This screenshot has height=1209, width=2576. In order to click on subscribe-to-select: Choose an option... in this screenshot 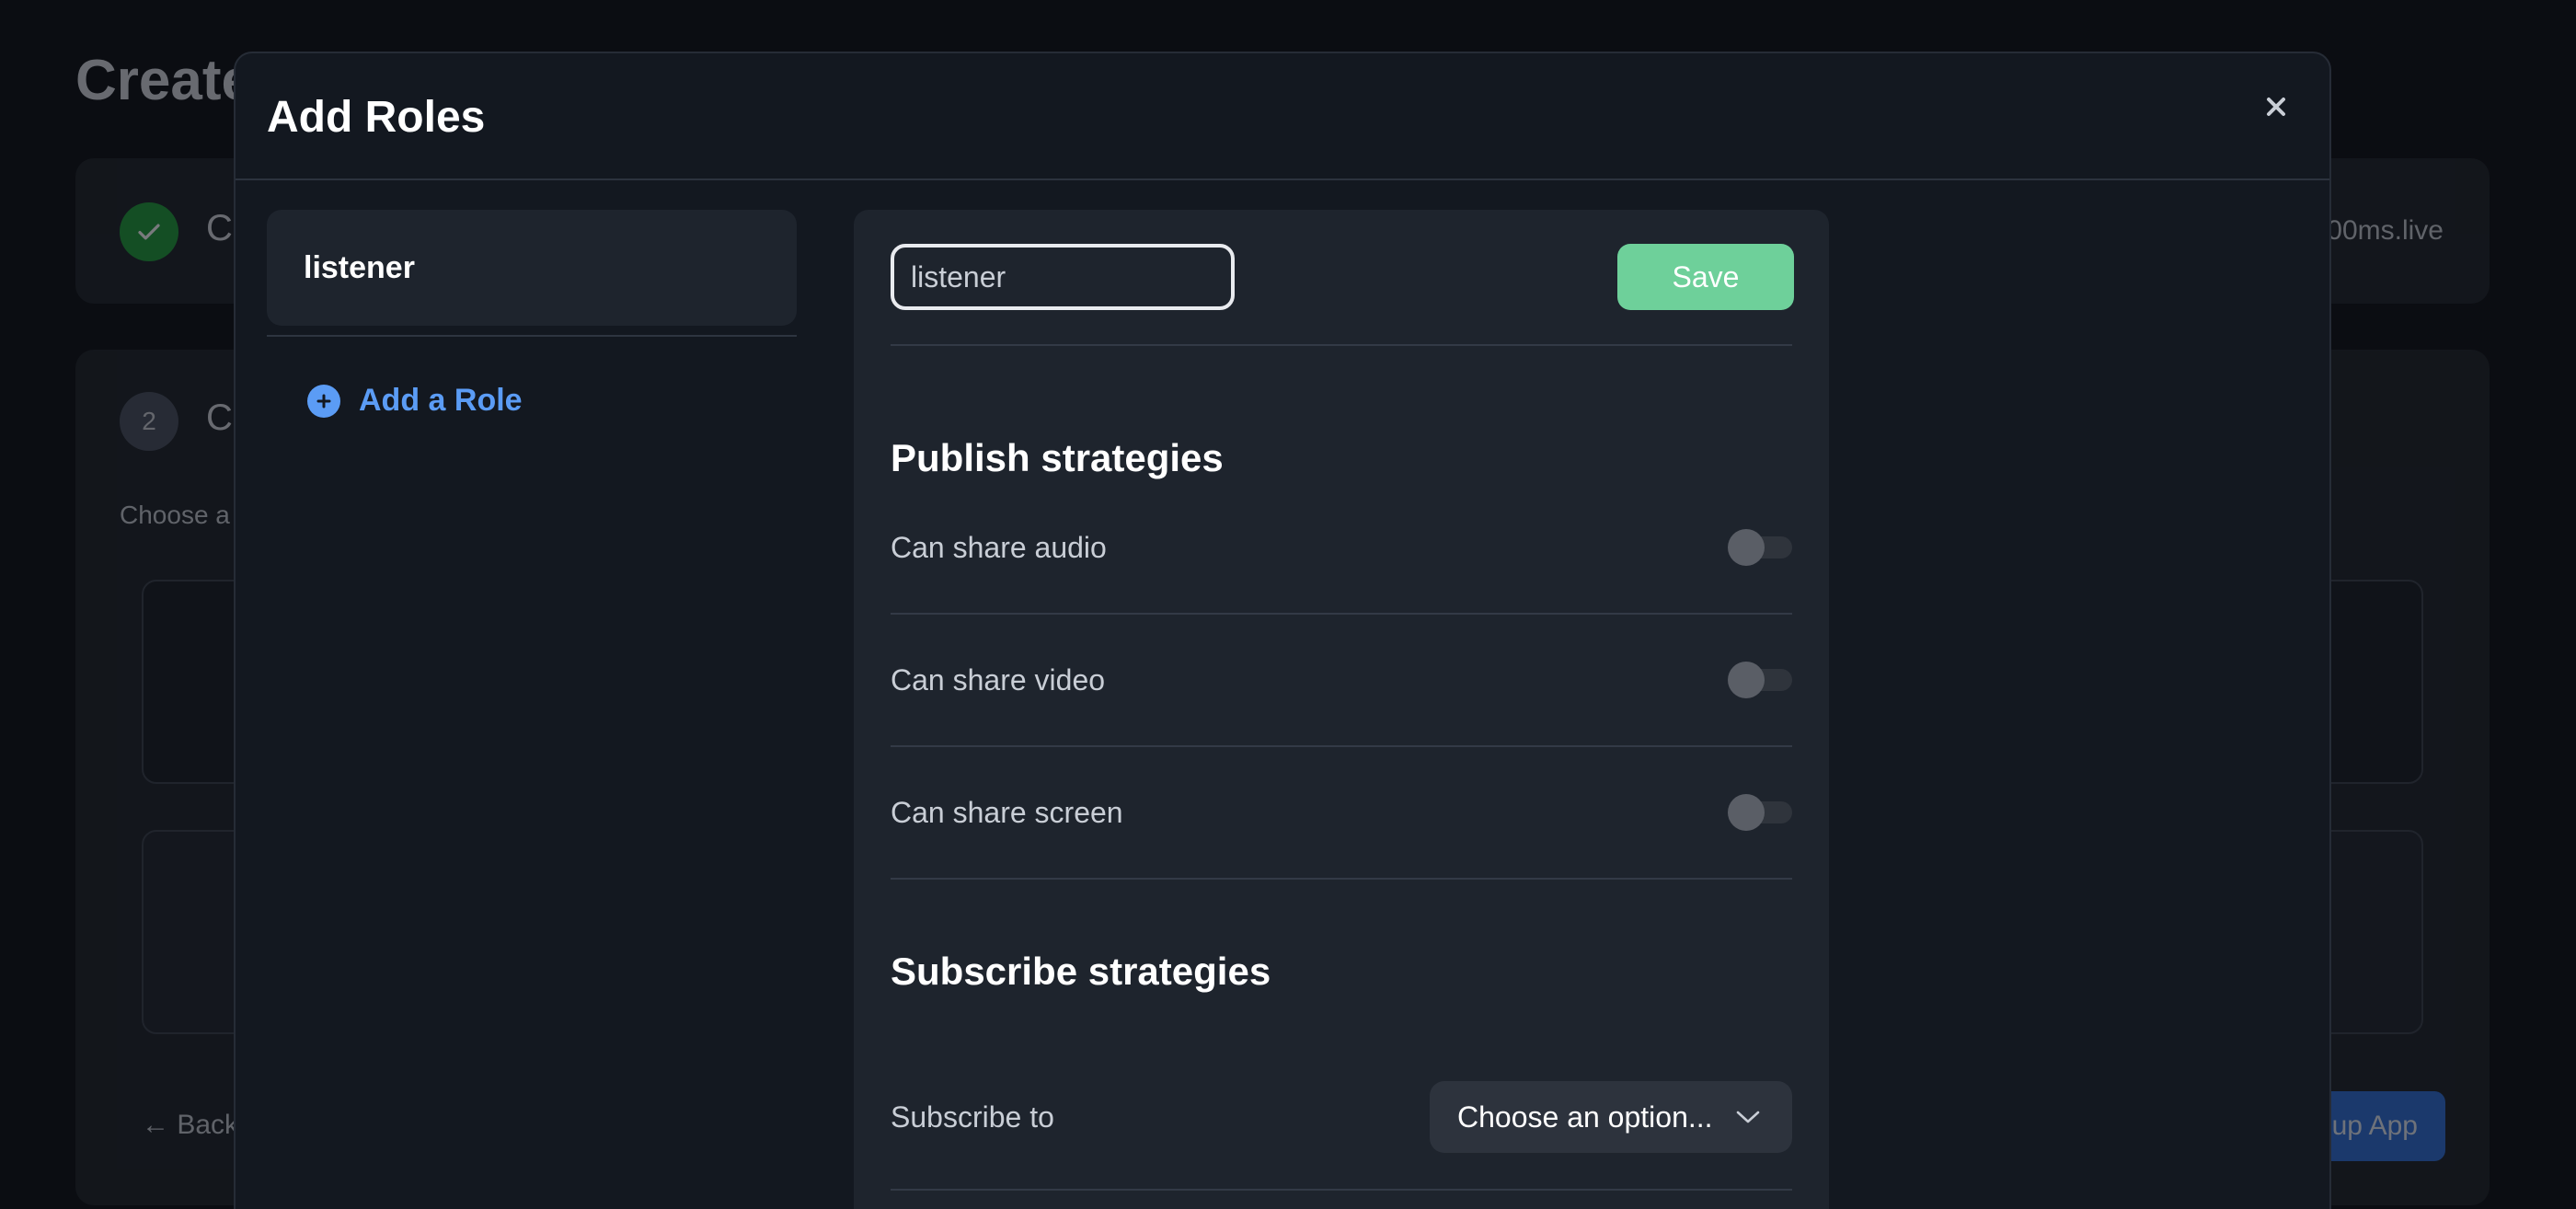, I will do `click(1611, 1117)`.